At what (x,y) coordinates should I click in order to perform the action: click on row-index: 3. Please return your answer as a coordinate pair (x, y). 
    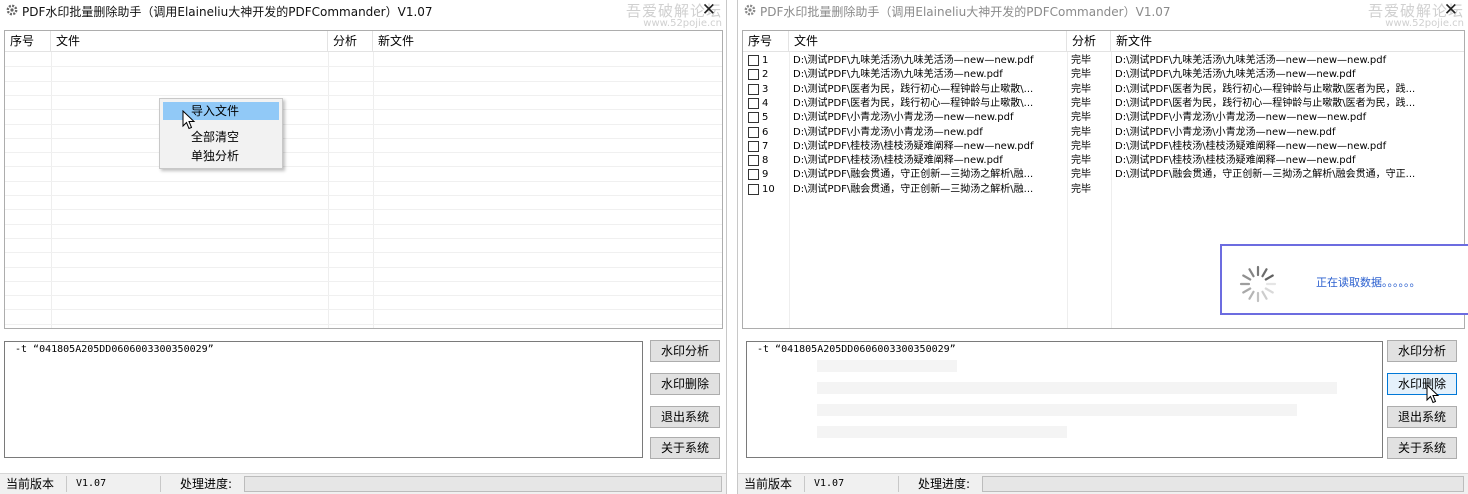
    Looking at the image, I should click on (765, 89).